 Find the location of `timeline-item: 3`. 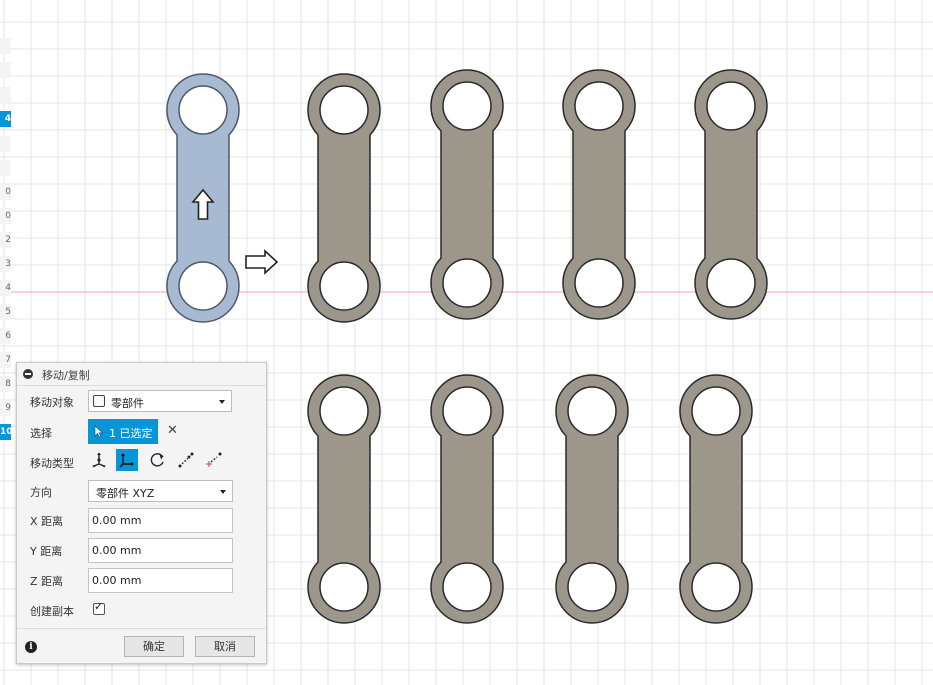

timeline-item: 3 is located at coordinates (5, 264).